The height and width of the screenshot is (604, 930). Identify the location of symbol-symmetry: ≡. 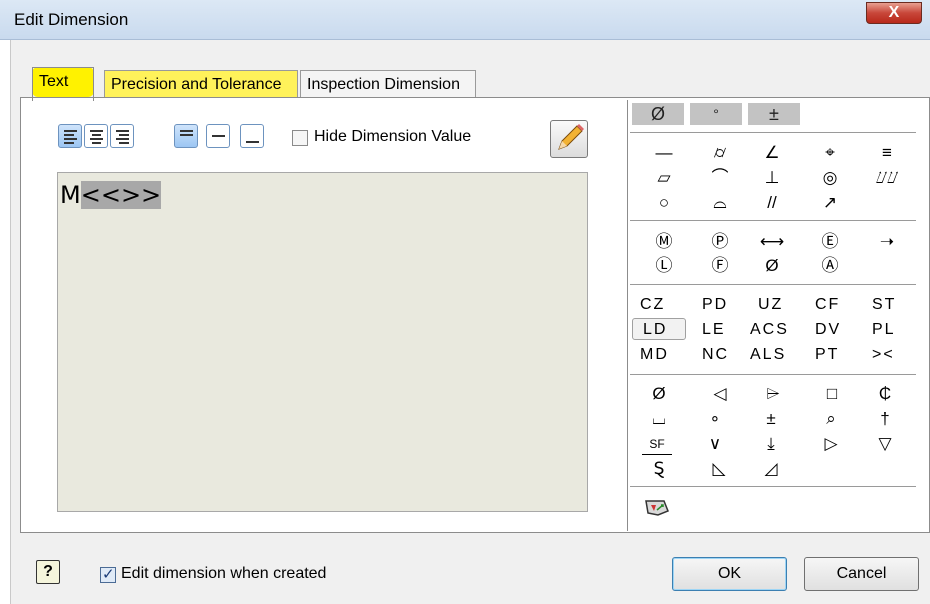
(887, 153).